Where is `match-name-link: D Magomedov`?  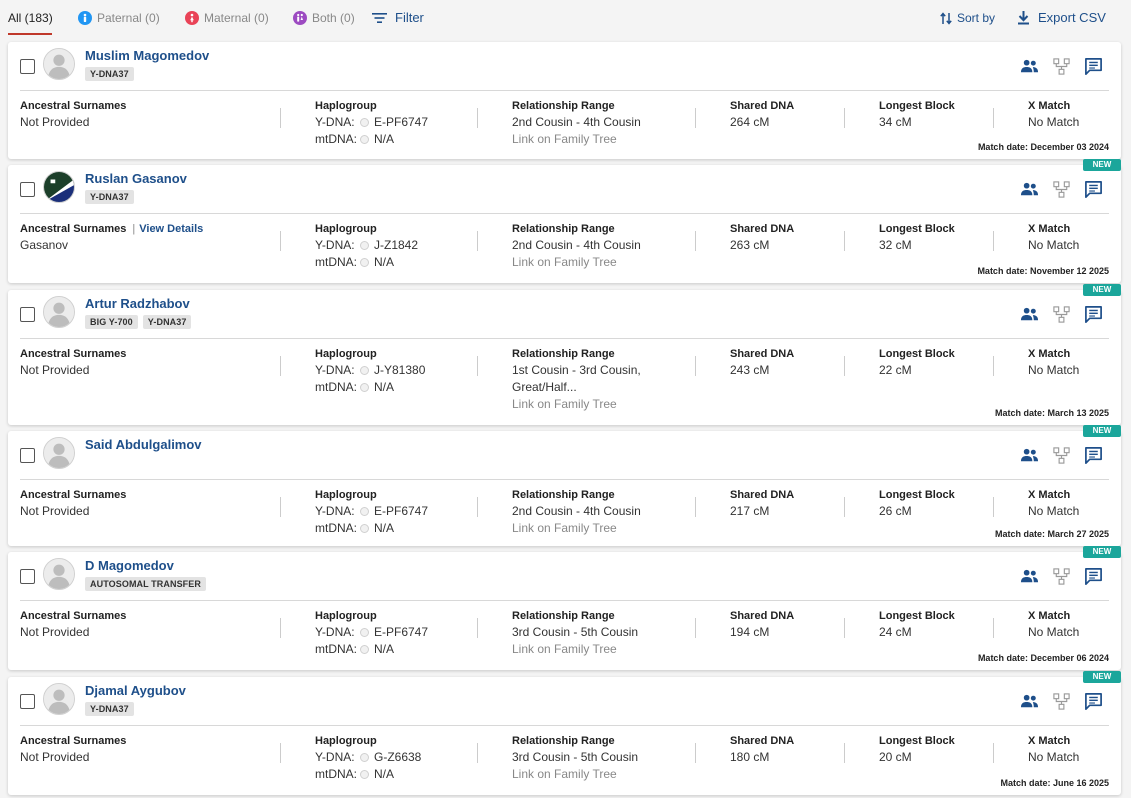 match-name-link: D Magomedov is located at coordinates (129, 565).